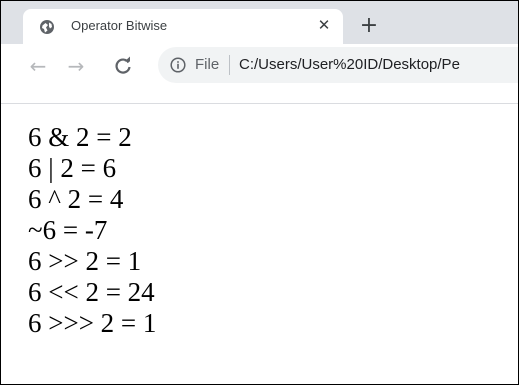 Image resolution: width=519 pixels, height=385 pixels. What do you see at coordinates (47, 27) in the screenshot?
I see `globe-icon` at bounding box center [47, 27].